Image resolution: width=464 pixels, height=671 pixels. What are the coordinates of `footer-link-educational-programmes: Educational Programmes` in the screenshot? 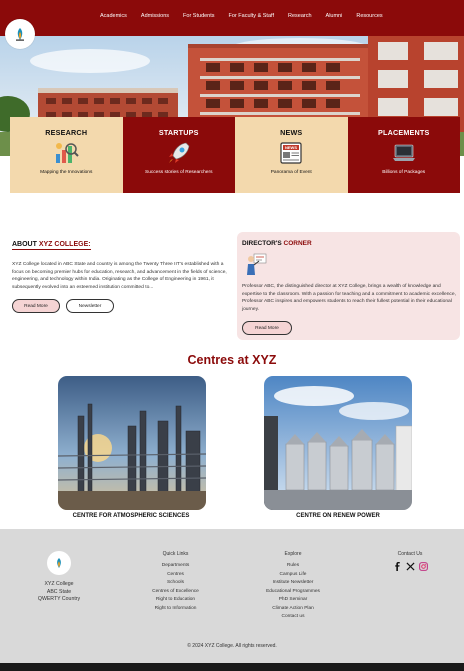 It's located at (293, 592).